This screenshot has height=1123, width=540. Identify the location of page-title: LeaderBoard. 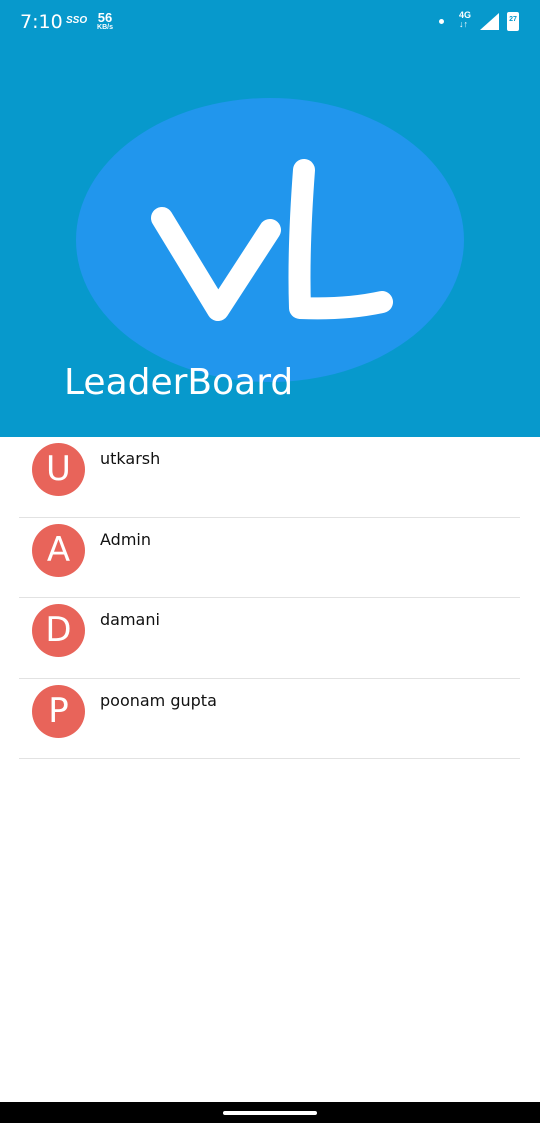
(179, 382).